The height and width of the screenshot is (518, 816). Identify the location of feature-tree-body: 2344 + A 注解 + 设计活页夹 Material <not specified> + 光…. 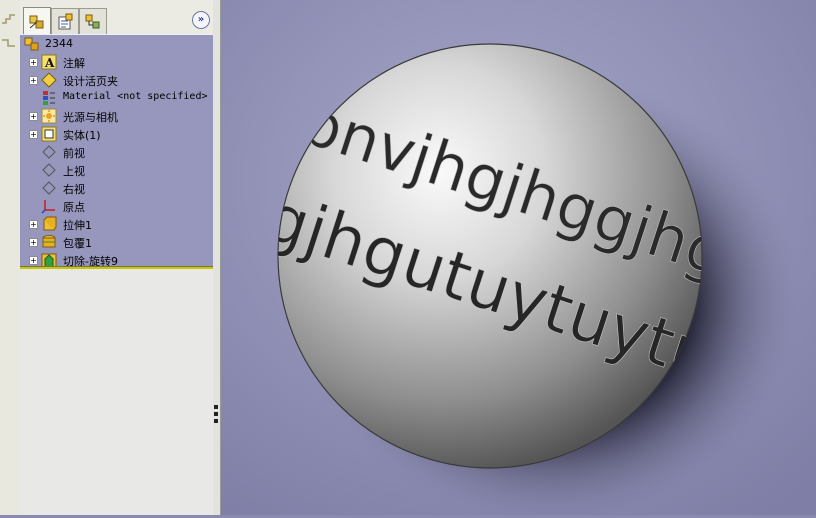
(116, 151).